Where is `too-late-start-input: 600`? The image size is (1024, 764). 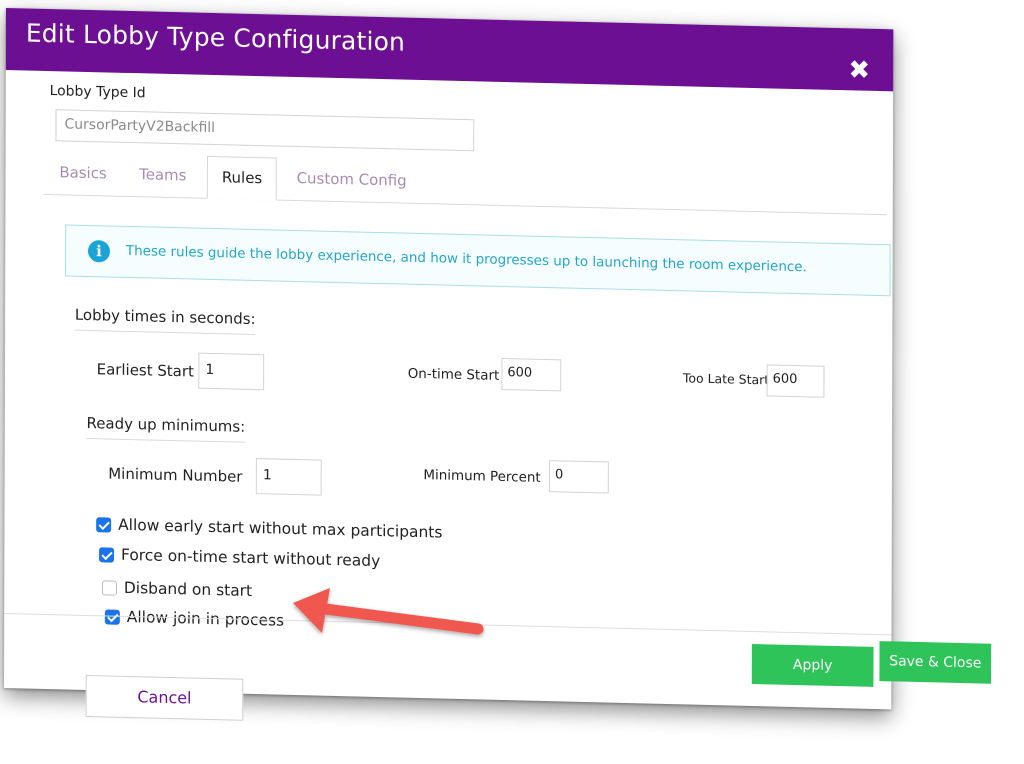
too-late-start-input: 600 is located at coordinates (795, 381).